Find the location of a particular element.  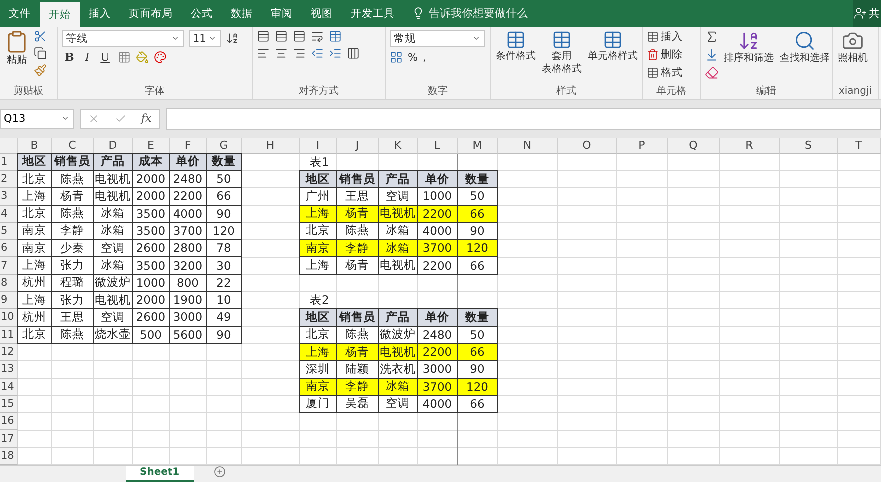

cell-action-button: 插入 is located at coordinates (665, 37).